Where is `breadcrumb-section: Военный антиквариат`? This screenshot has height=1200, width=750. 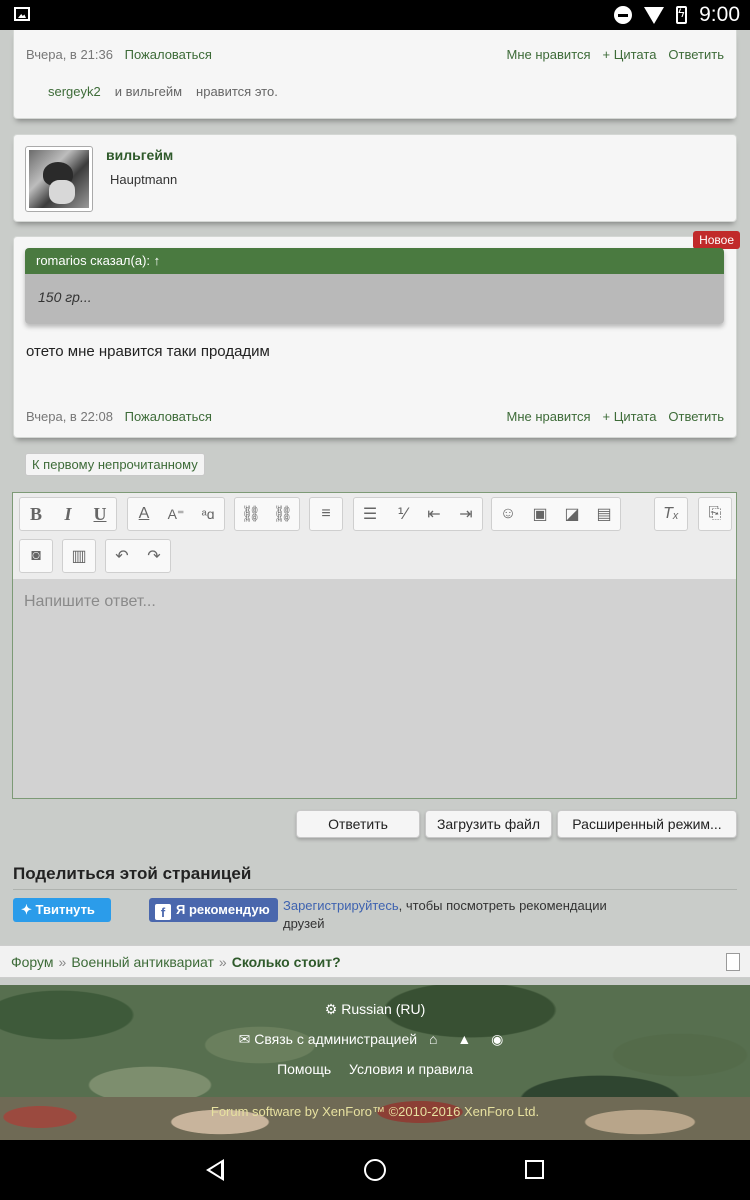 breadcrumb-section: Военный антиквариат is located at coordinates (142, 962).